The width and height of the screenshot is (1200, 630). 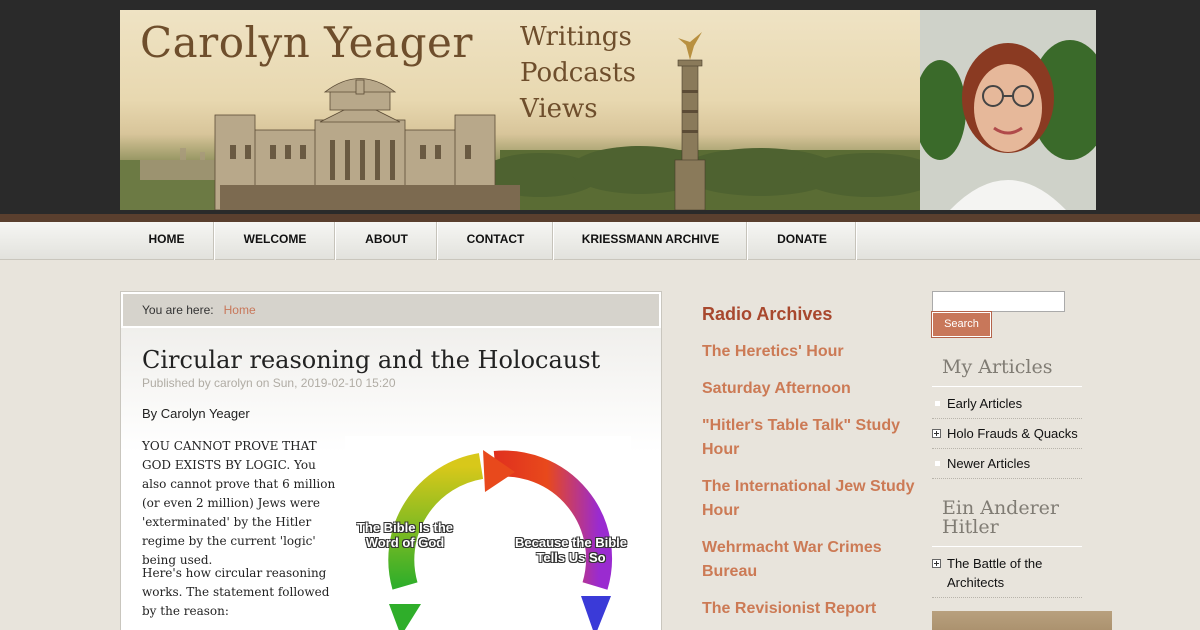 What do you see at coordinates (571, 550) in the screenshot?
I see `diagram-label-right: Because the Bible Tells Us So` at bounding box center [571, 550].